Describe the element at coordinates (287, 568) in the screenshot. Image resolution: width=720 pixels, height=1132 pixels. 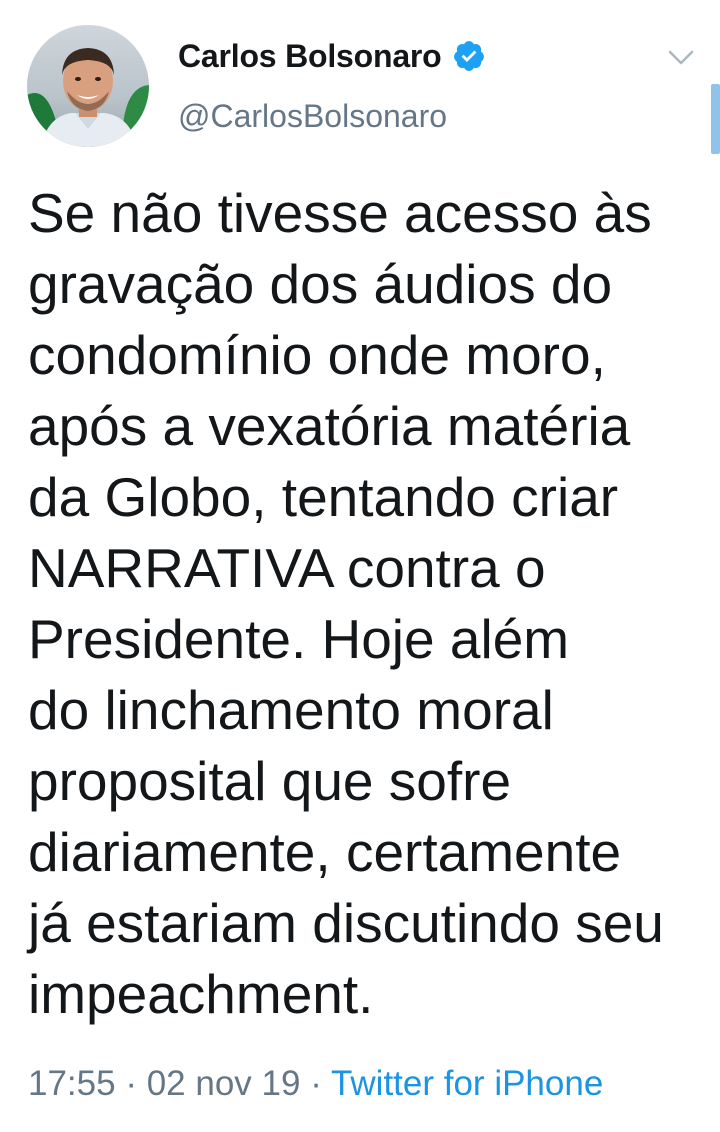
I see `tweet-line: NARRATIVA contra o` at that location.